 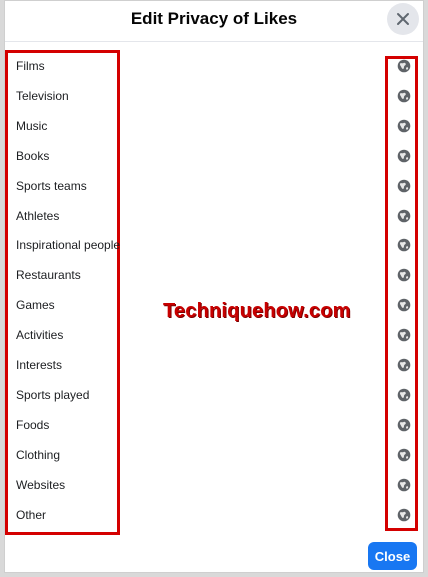 I want to click on category-label: Sports played, so click(x=53, y=394).